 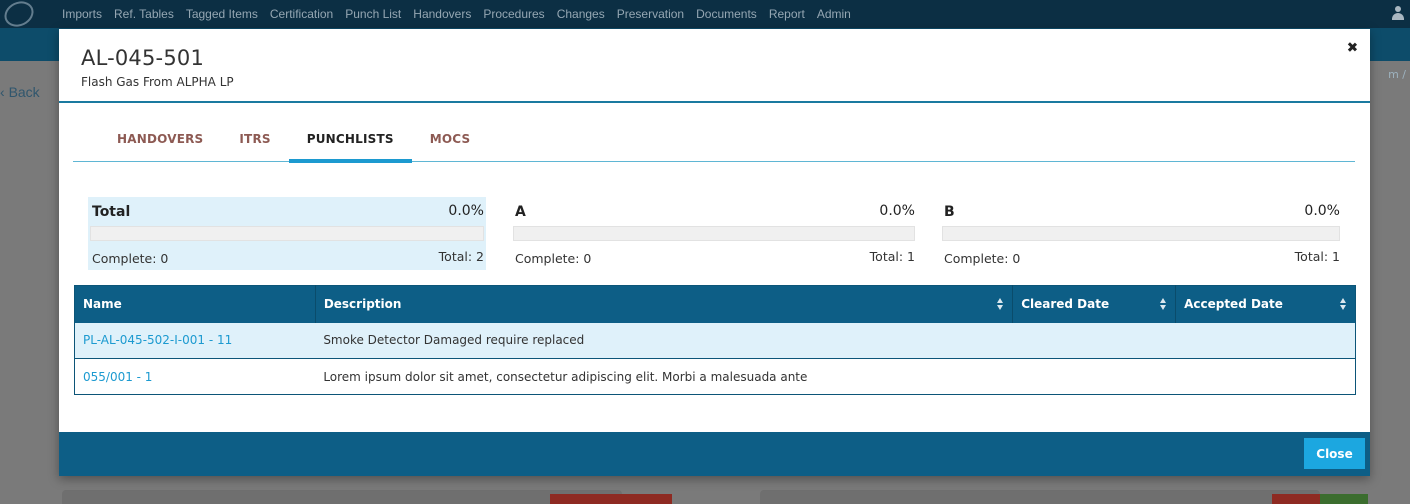 I want to click on menu-item-punch-list: Punch List, so click(x=373, y=14).